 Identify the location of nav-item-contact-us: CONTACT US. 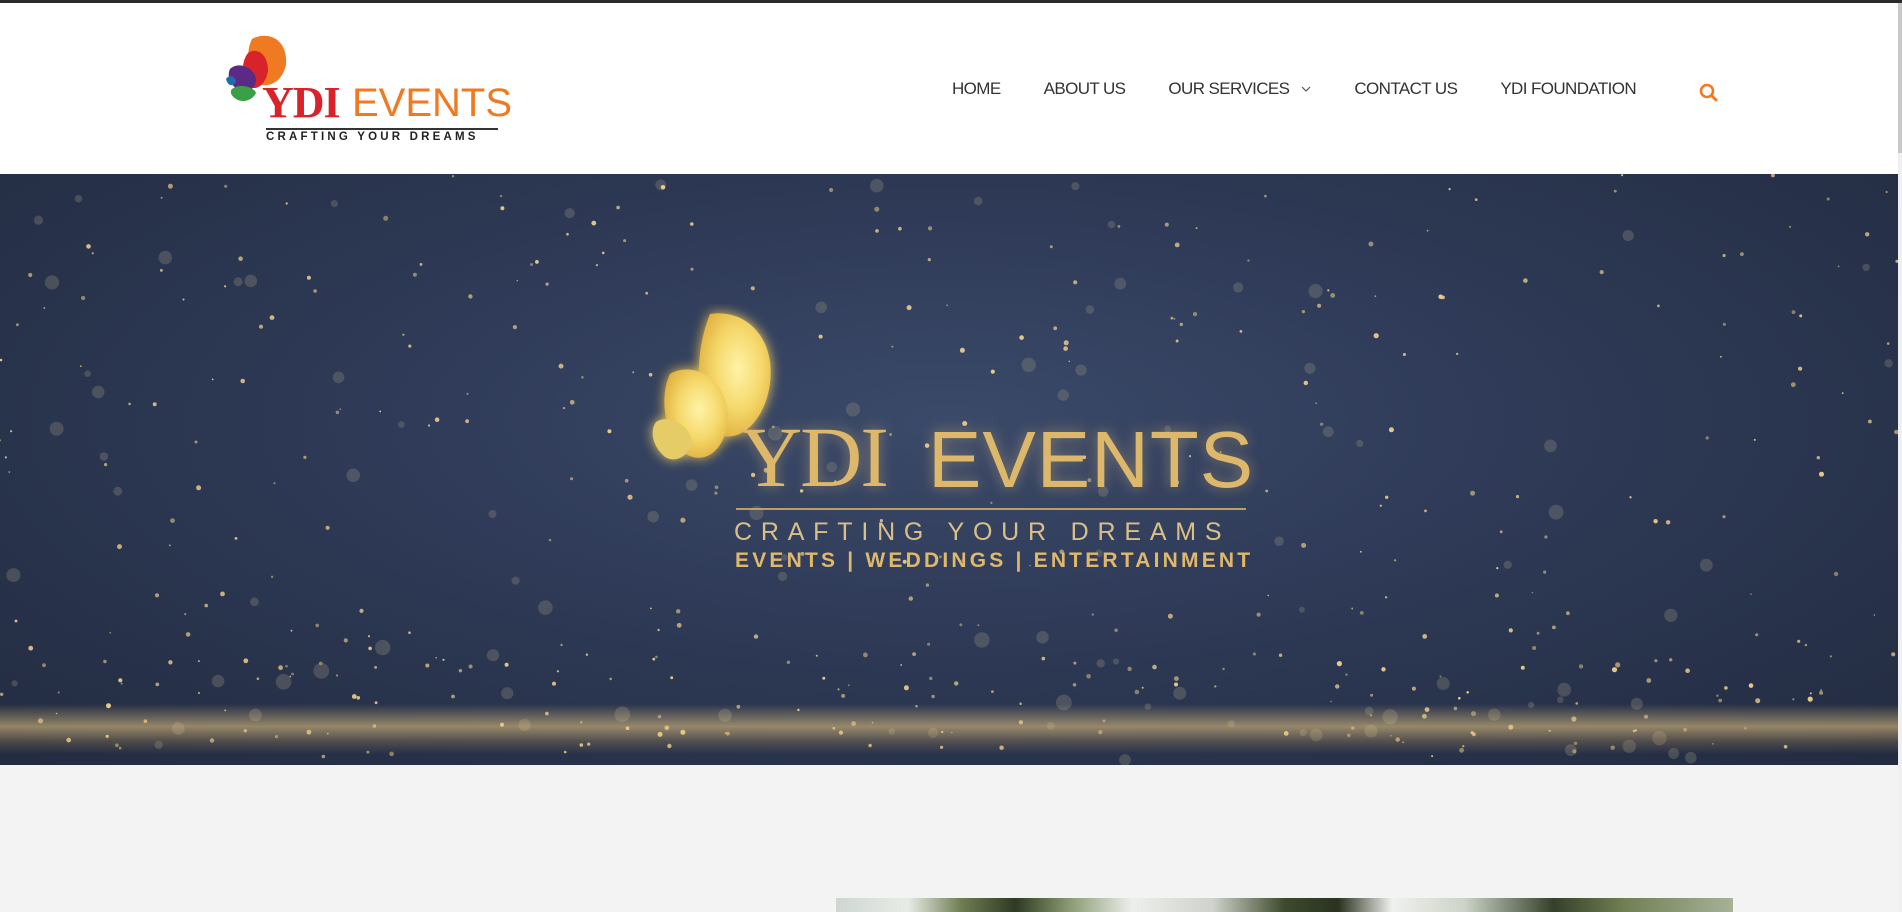
(1406, 89).